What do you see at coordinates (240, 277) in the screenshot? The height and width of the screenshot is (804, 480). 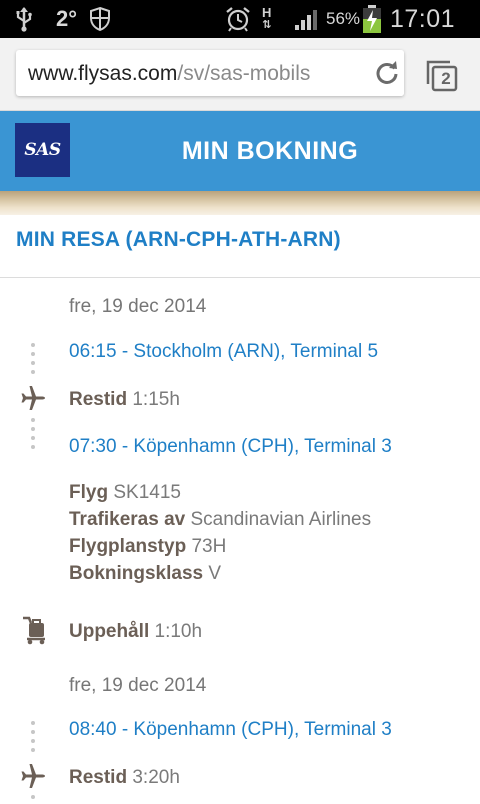 I see `divider` at bounding box center [240, 277].